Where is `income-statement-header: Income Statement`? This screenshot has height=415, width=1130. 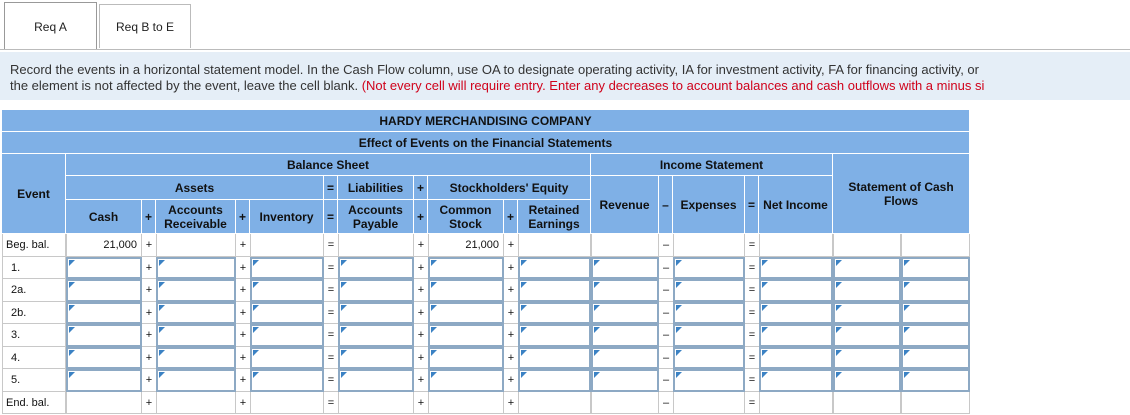 income-statement-header: Income Statement is located at coordinates (712, 165).